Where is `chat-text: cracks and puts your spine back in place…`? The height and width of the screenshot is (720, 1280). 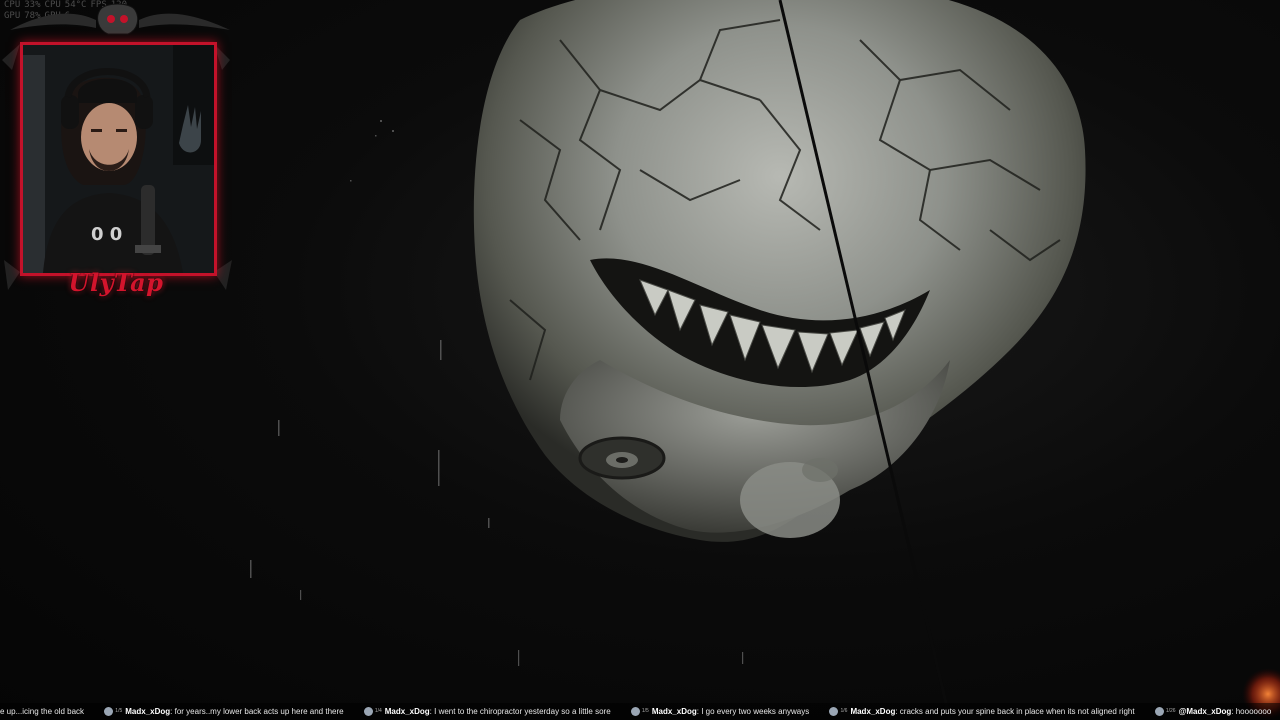 chat-text: cracks and puts your spine back in place… is located at coordinates (1017, 711).